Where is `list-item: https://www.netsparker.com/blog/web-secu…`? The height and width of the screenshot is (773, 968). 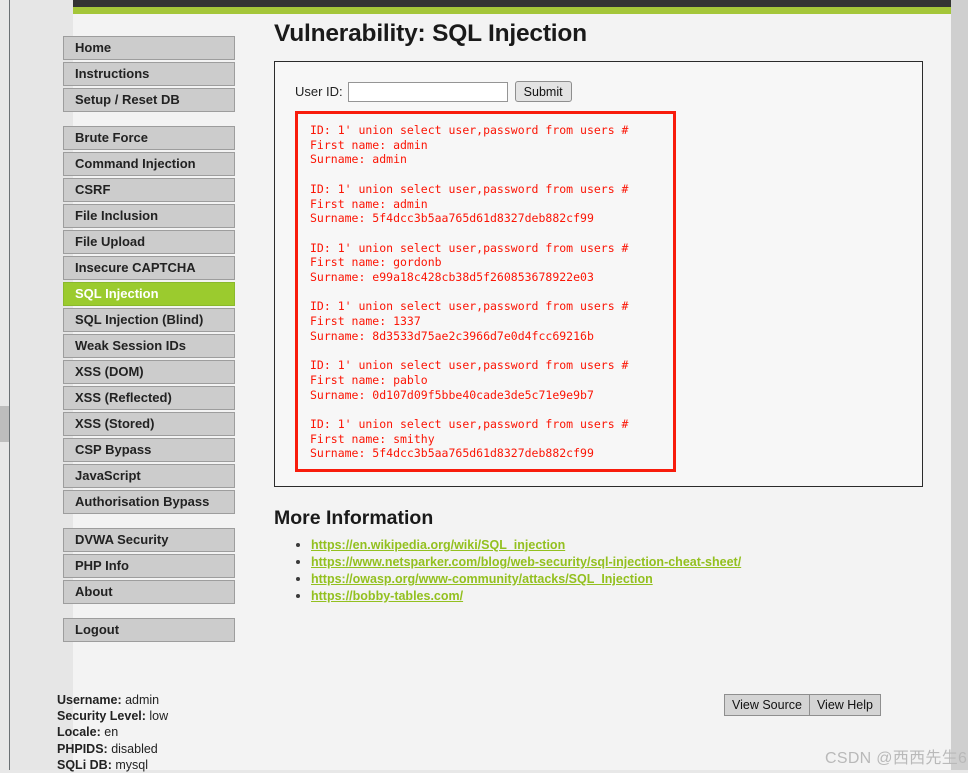 list-item: https://www.netsparker.com/blog/web-secu… is located at coordinates (622, 562).